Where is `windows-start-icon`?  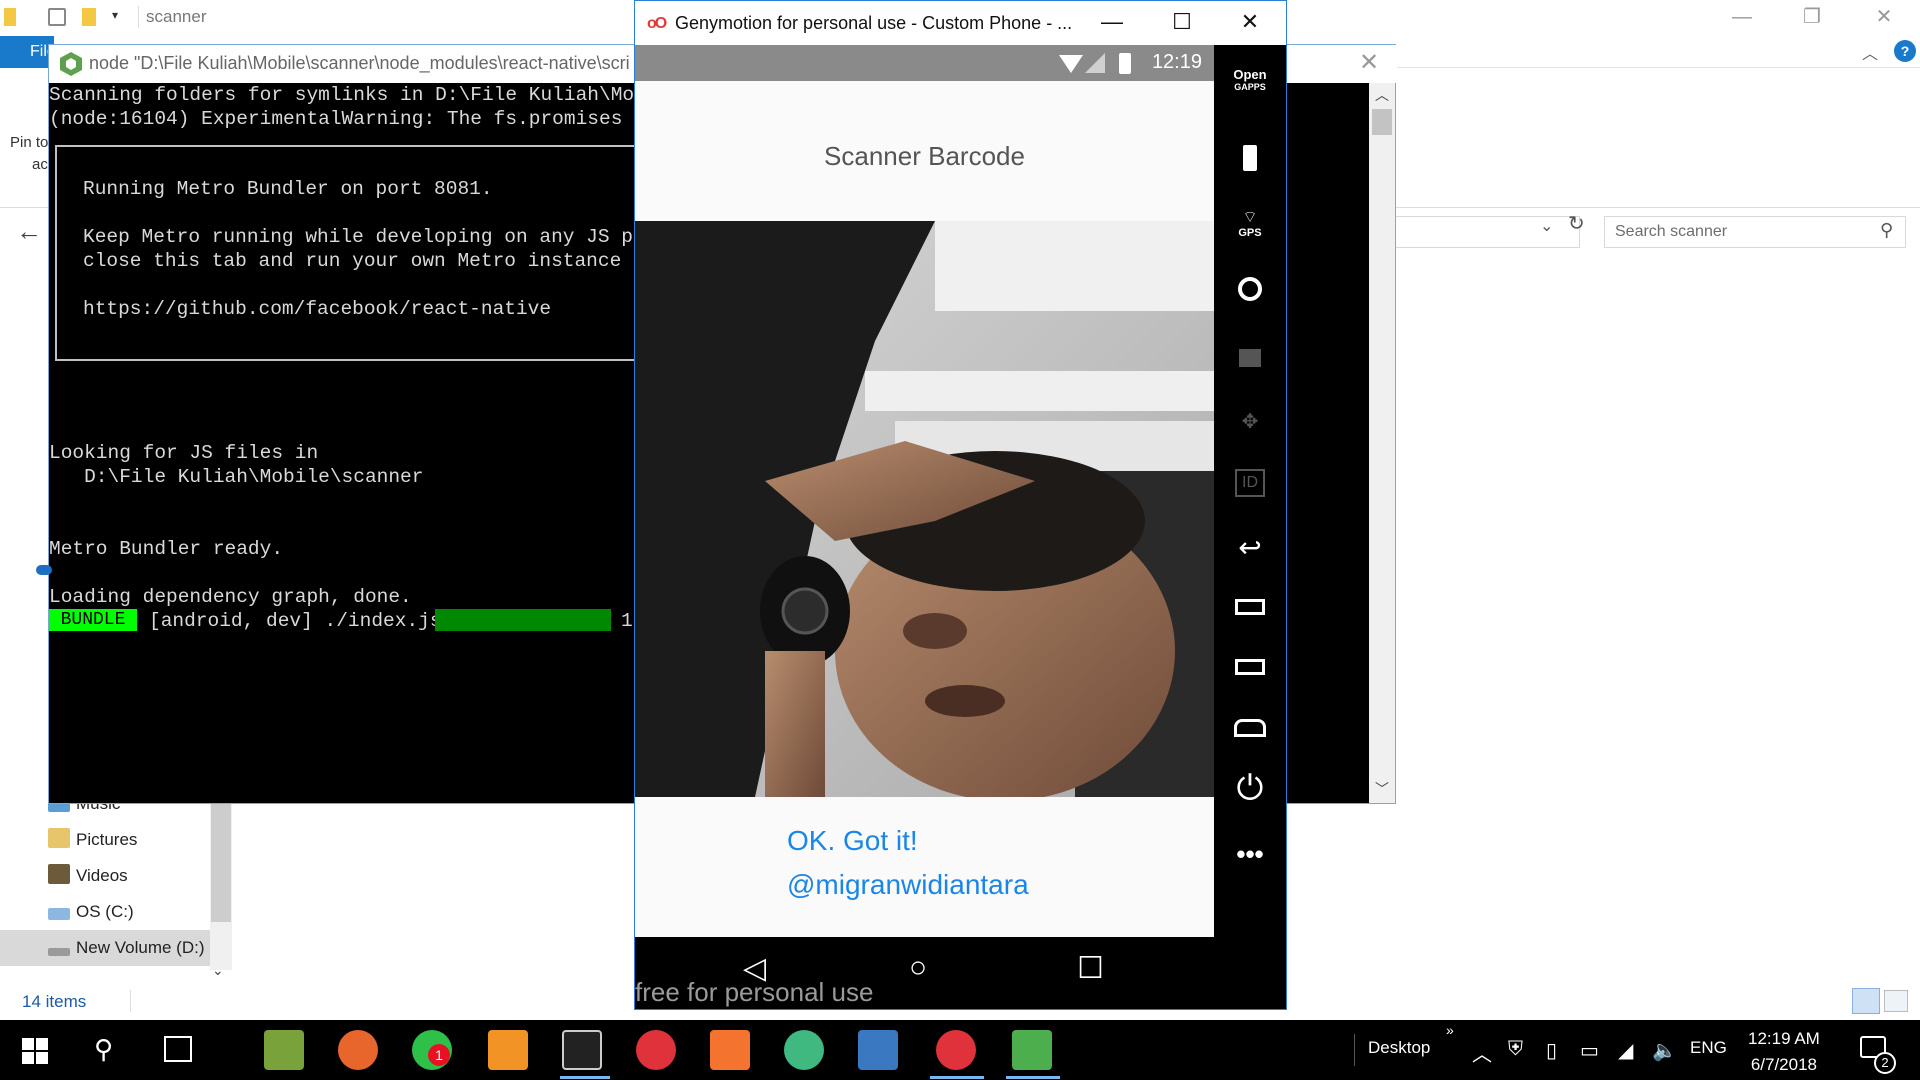
windows-start-icon is located at coordinates (35, 1051).